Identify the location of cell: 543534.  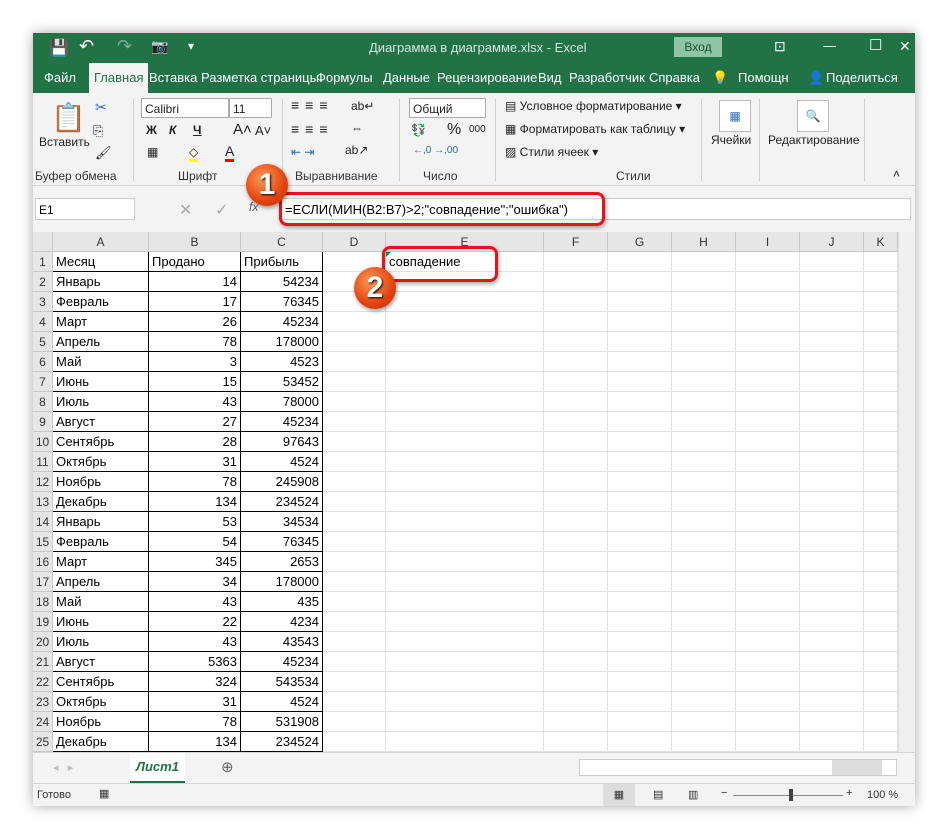
(282, 682).